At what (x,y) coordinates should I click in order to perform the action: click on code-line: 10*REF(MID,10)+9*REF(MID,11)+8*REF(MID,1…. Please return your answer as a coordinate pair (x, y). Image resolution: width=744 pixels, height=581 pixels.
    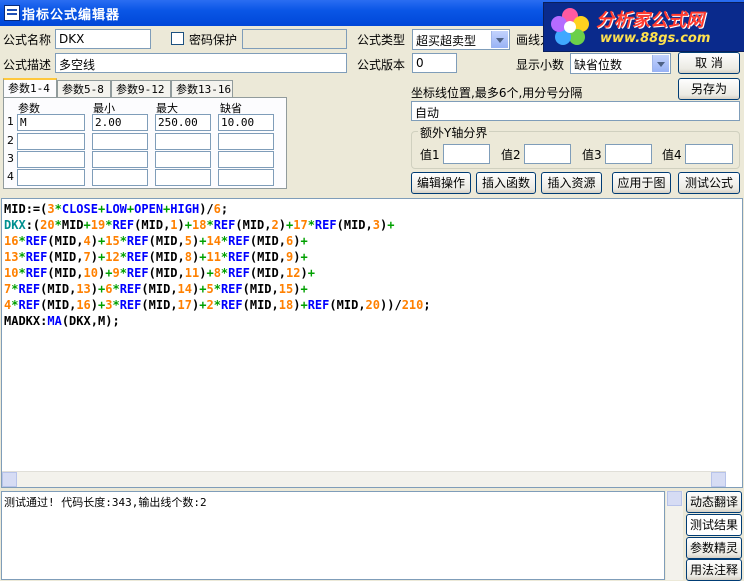
    Looking at the image, I should click on (159, 273).